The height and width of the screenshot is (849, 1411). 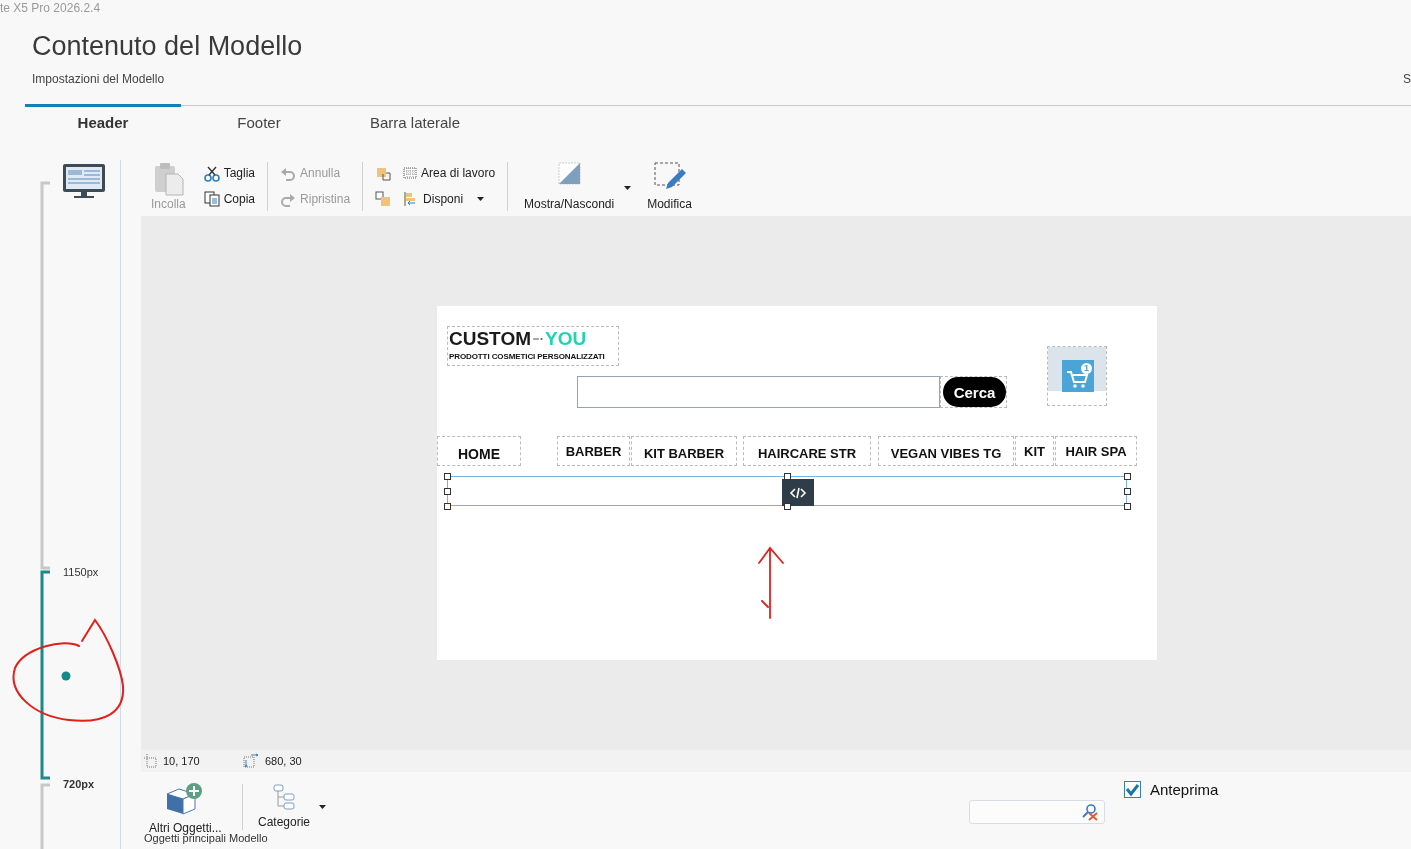 What do you see at coordinates (1096, 451) in the screenshot?
I see `nav-item: HAIR SPA` at bounding box center [1096, 451].